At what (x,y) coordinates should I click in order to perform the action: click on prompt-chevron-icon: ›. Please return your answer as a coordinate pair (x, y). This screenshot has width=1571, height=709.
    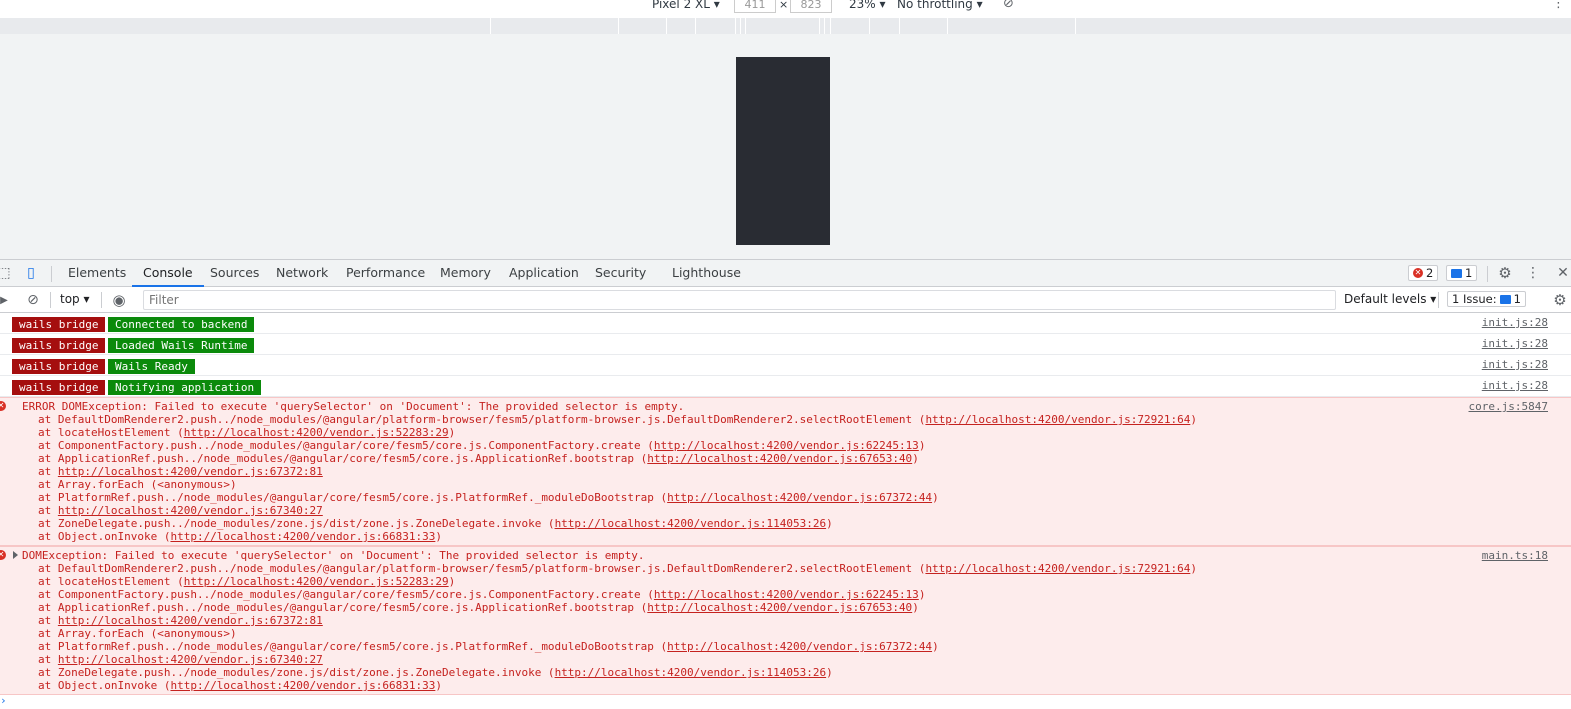
    Looking at the image, I should click on (3, 700).